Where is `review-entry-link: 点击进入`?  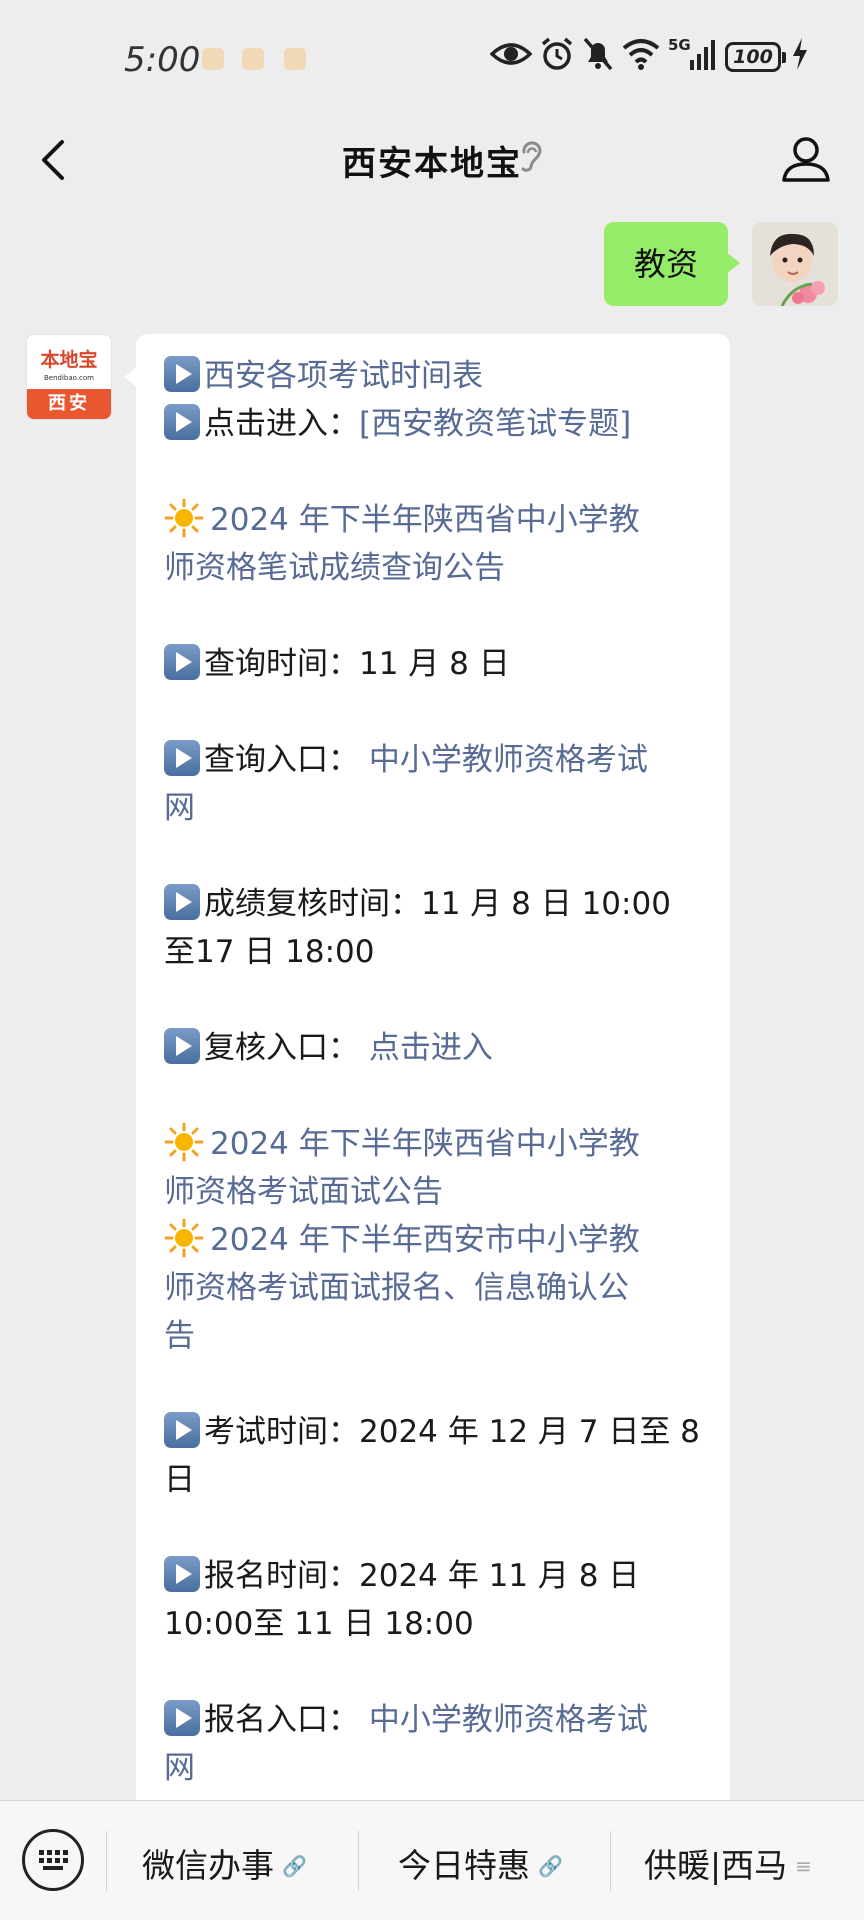
review-entry-link: 点击进入 is located at coordinates (431, 1048).